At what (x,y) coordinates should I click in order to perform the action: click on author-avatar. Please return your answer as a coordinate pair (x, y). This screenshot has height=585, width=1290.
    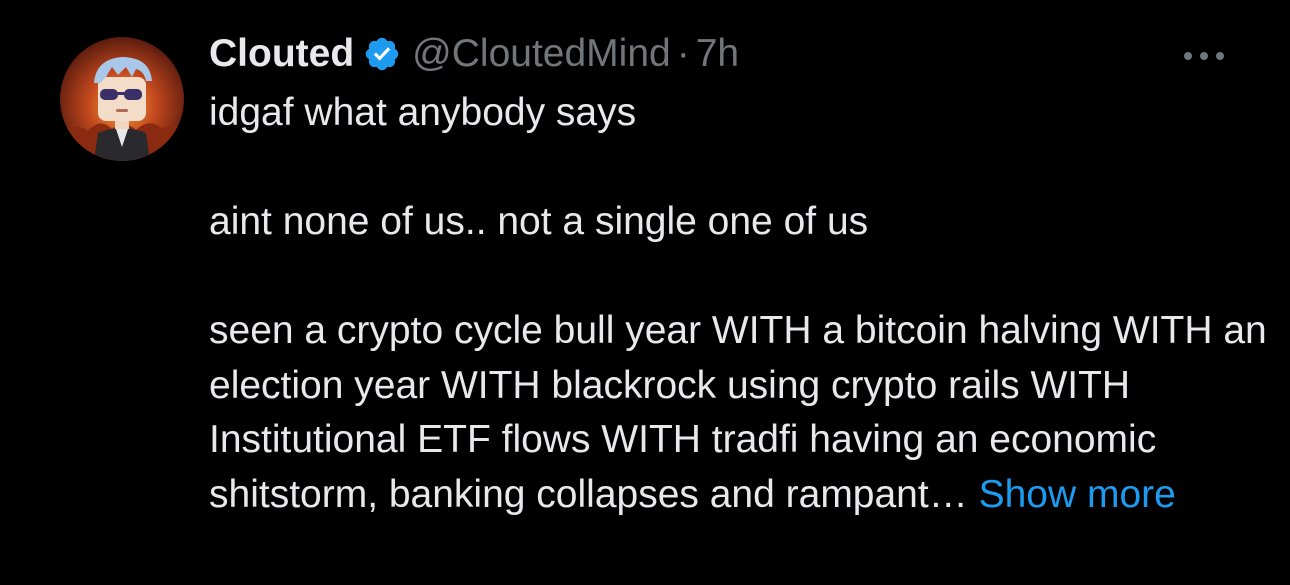
    Looking at the image, I should click on (122, 99).